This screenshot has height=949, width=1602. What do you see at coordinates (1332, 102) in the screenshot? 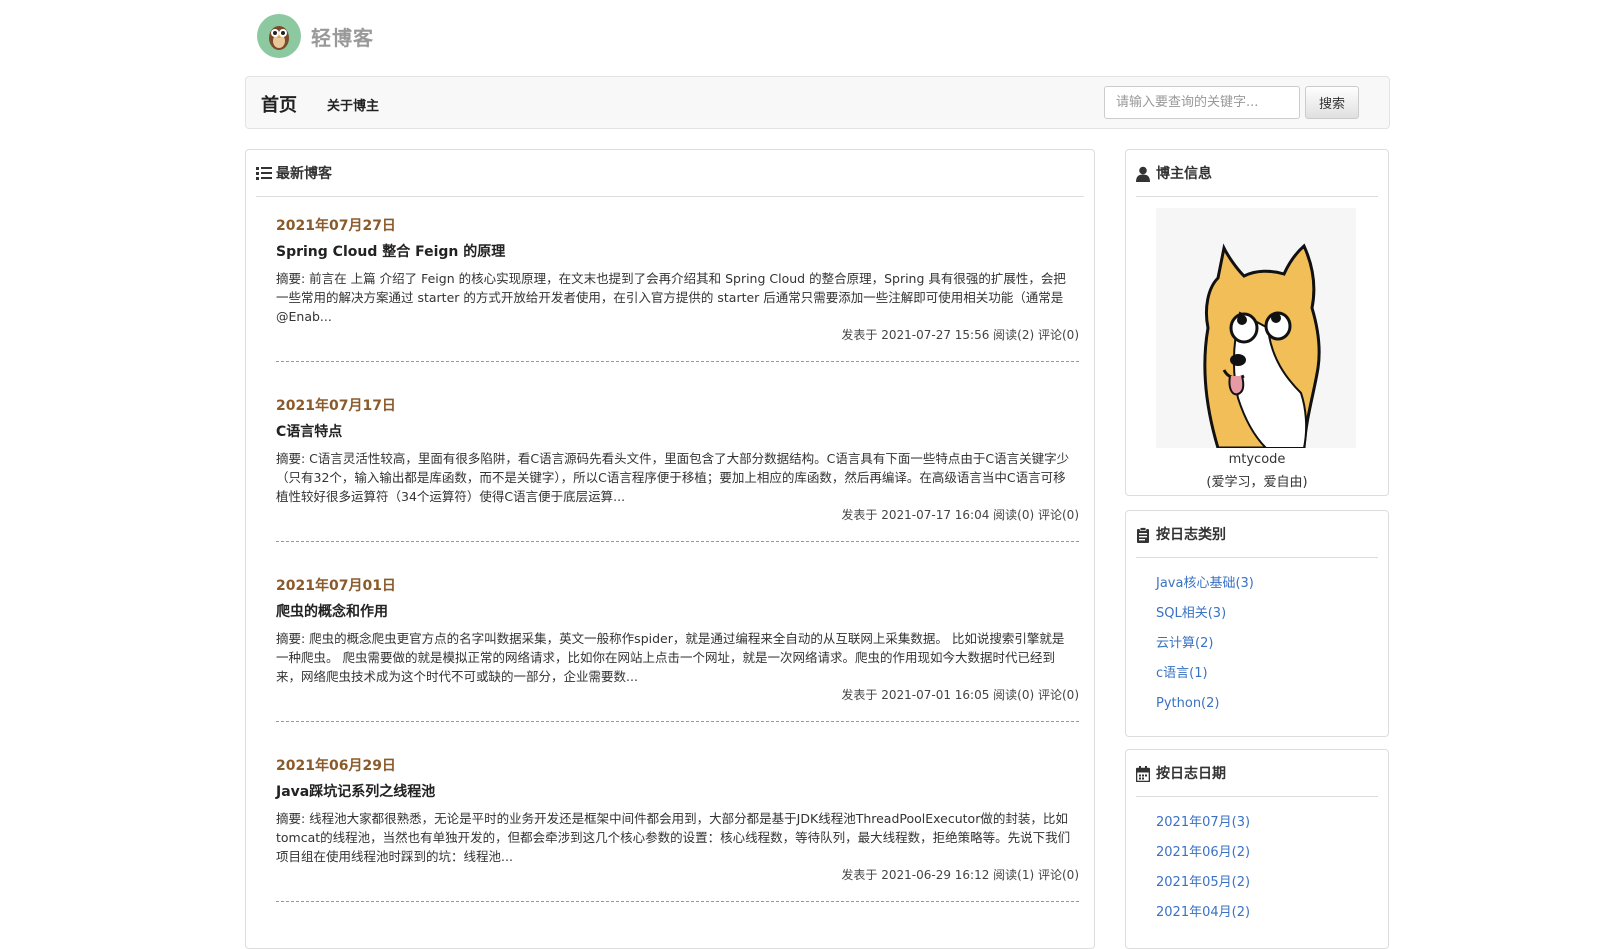
I see `search-button: 搜索` at bounding box center [1332, 102].